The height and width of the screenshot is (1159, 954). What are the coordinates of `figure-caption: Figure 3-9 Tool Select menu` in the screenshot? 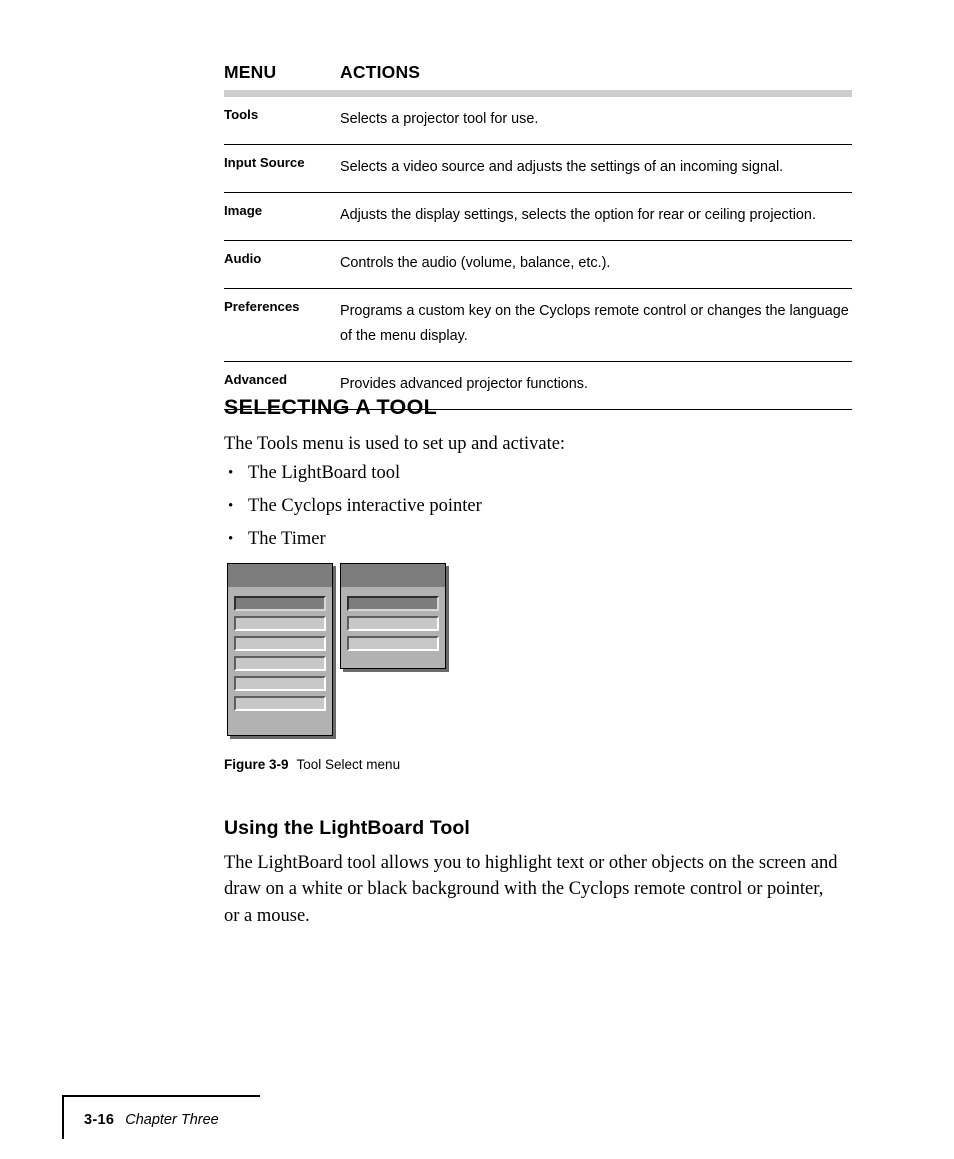 It's located at (312, 764).